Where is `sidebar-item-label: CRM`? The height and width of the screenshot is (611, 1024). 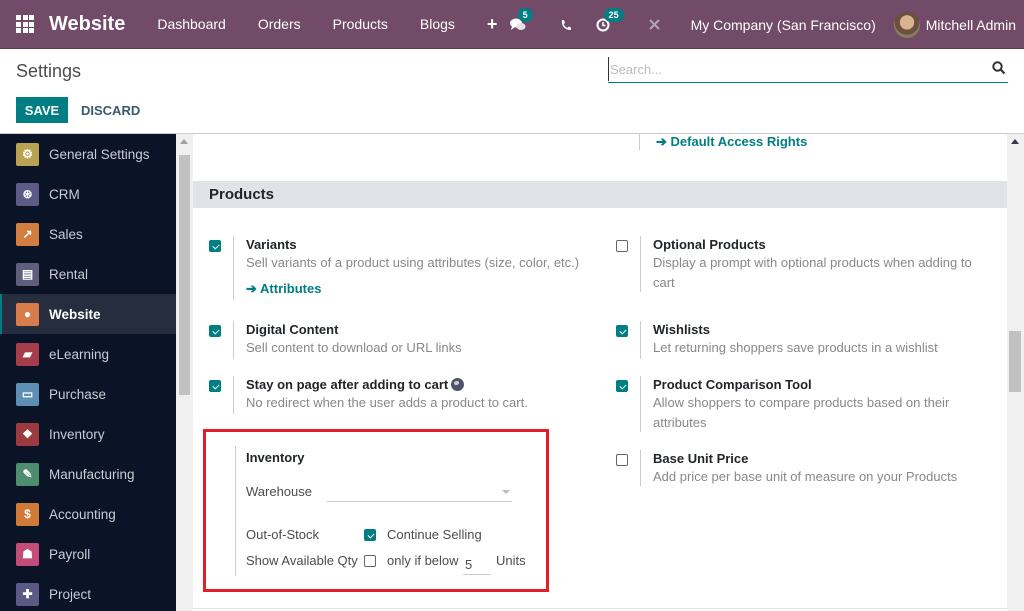 sidebar-item-label: CRM is located at coordinates (64, 194).